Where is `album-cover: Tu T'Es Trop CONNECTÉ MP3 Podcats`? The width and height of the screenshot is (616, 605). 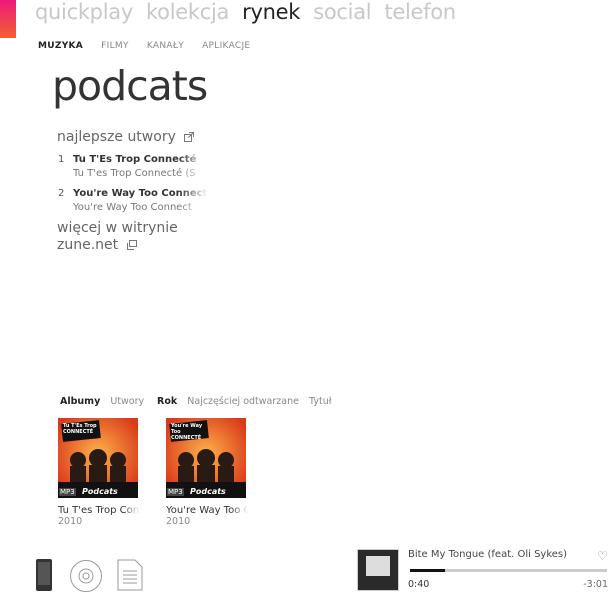
album-cover: Tu T'Es Trop CONNECTÉ MP3 Podcats is located at coordinates (98, 458).